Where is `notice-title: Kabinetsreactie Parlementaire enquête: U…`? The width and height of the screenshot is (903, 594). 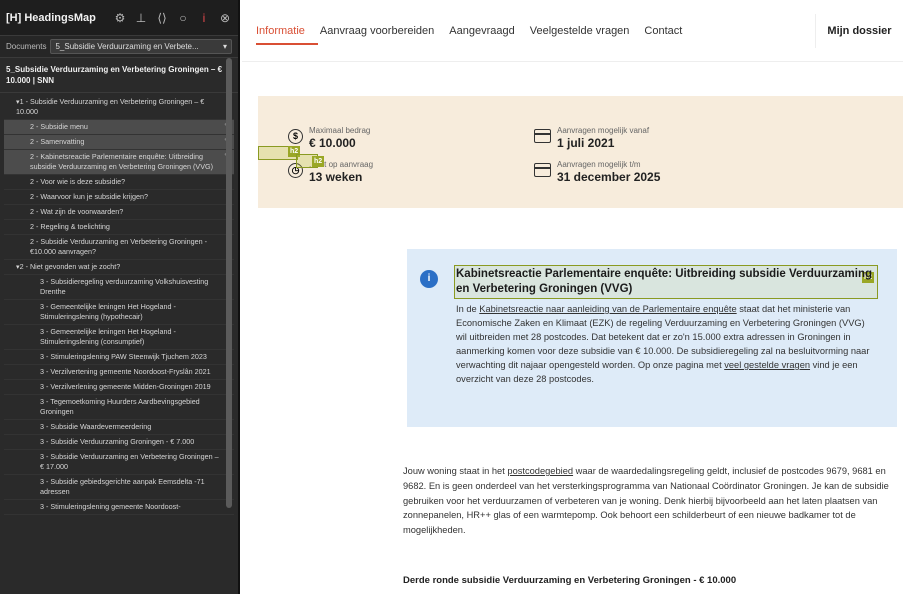
notice-title: Kabinetsreactie Parlementaire enquête: U… is located at coordinates (664, 281).